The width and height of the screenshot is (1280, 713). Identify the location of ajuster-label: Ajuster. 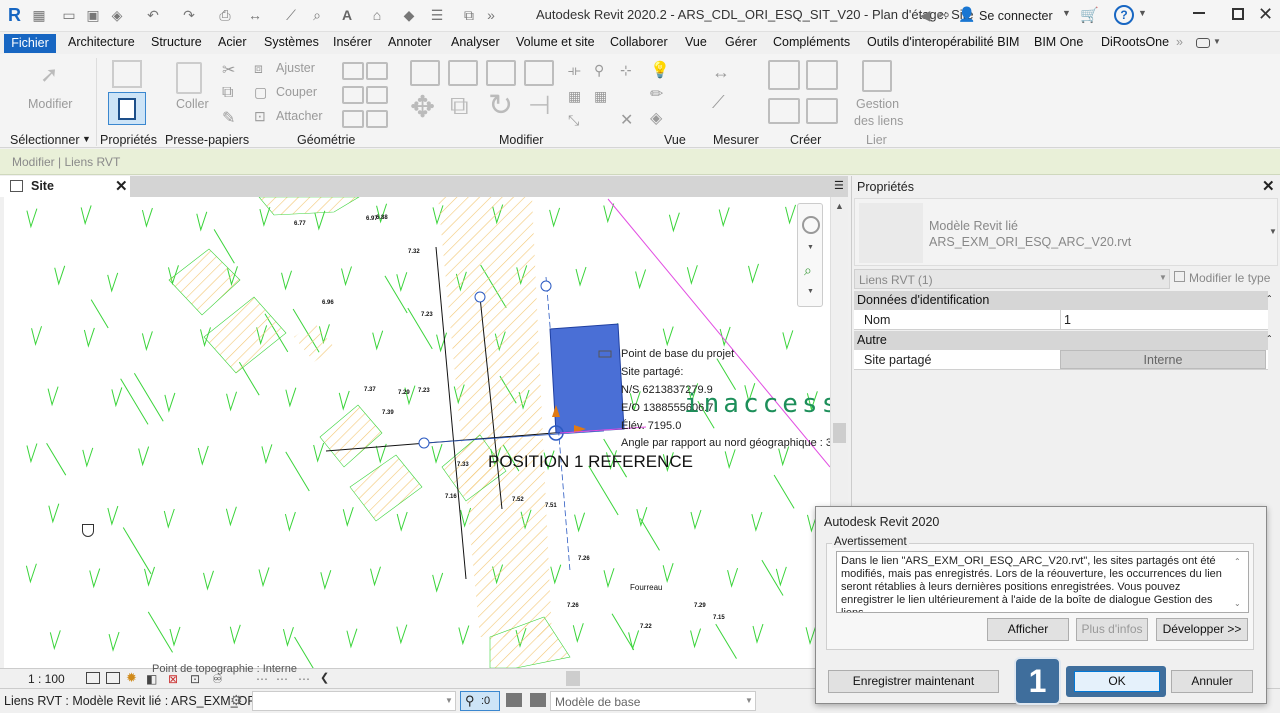
(295, 68).